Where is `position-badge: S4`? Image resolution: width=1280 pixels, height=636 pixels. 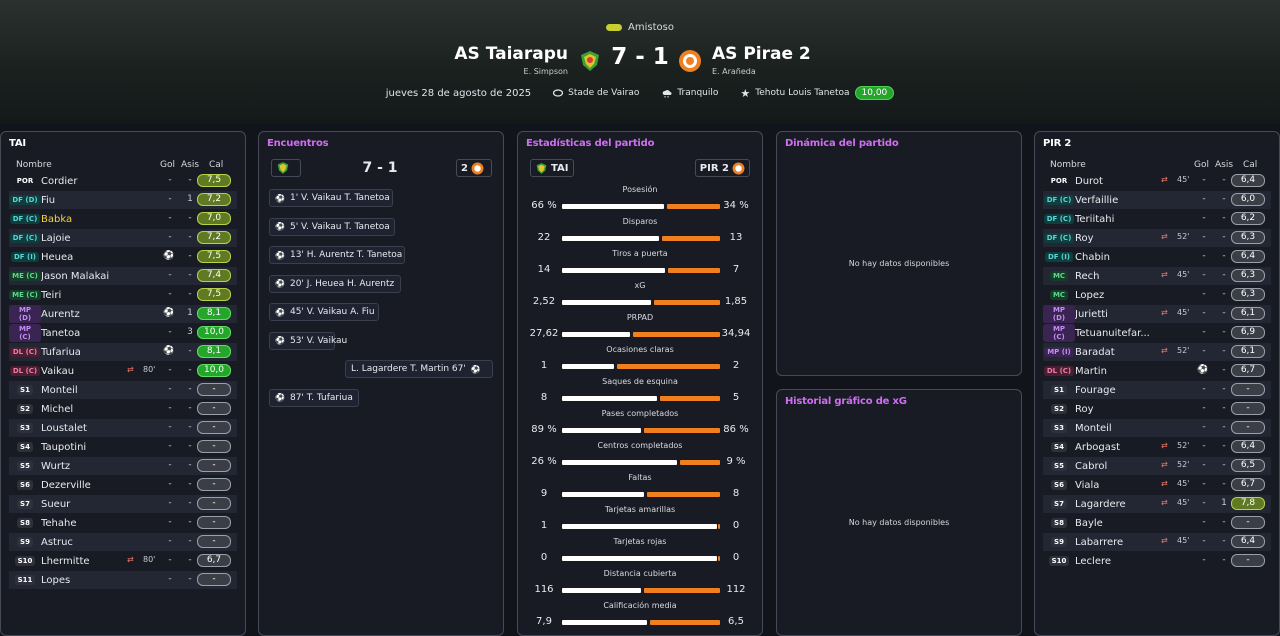 position-badge: S4 is located at coordinates (1059, 447).